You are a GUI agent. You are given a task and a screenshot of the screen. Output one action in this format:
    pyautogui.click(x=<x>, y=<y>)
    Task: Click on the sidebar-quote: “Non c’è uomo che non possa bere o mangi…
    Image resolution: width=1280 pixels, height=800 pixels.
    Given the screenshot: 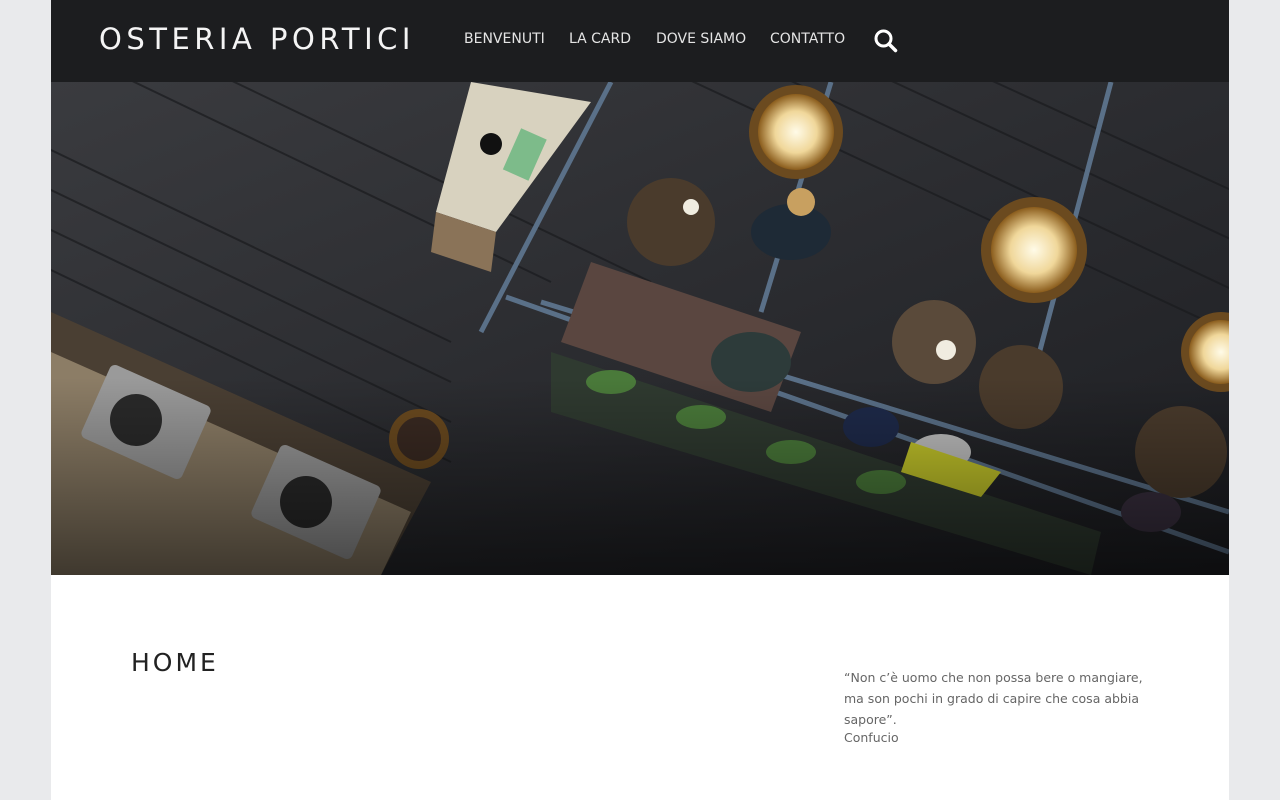 What is the action you would take?
    pyautogui.click(x=993, y=698)
    